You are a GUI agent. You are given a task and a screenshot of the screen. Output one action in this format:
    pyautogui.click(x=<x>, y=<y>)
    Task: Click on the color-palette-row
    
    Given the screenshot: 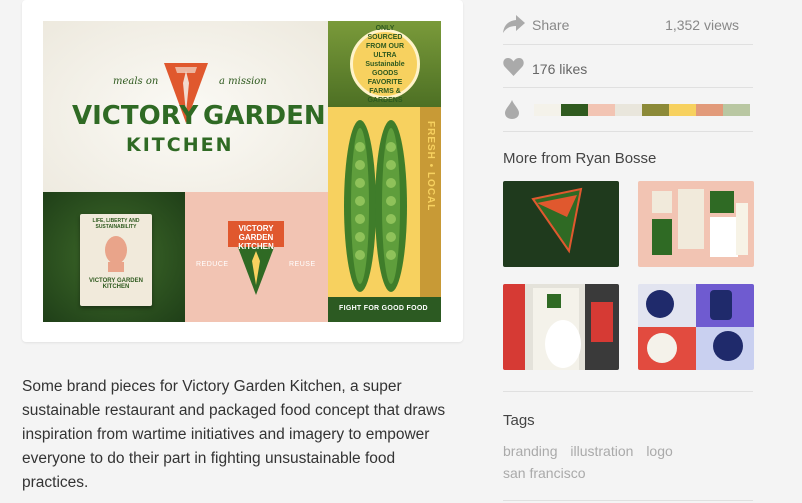 What is the action you would take?
    pyautogui.click(x=628, y=110)
    